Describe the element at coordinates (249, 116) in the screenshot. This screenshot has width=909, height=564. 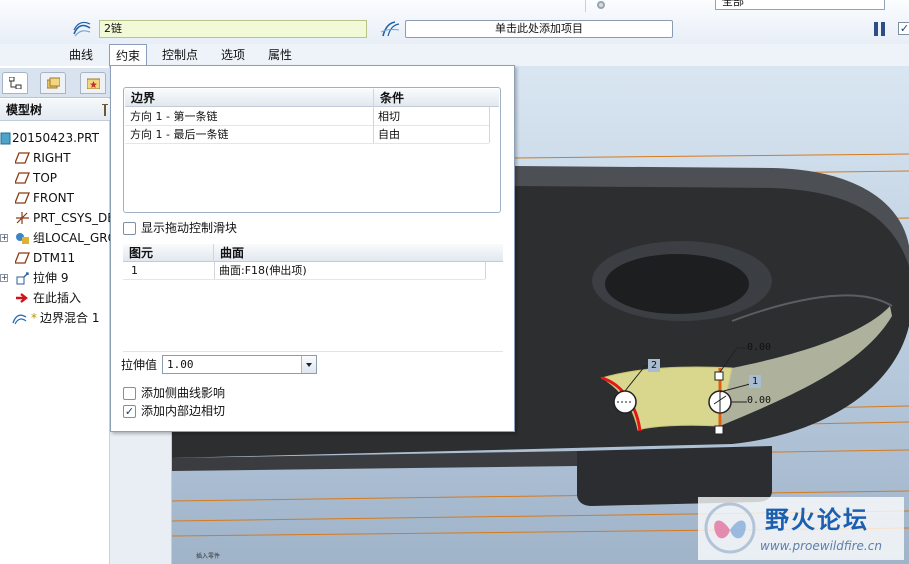
I see `table-row: 方向 1 - 第一条链` at that location.